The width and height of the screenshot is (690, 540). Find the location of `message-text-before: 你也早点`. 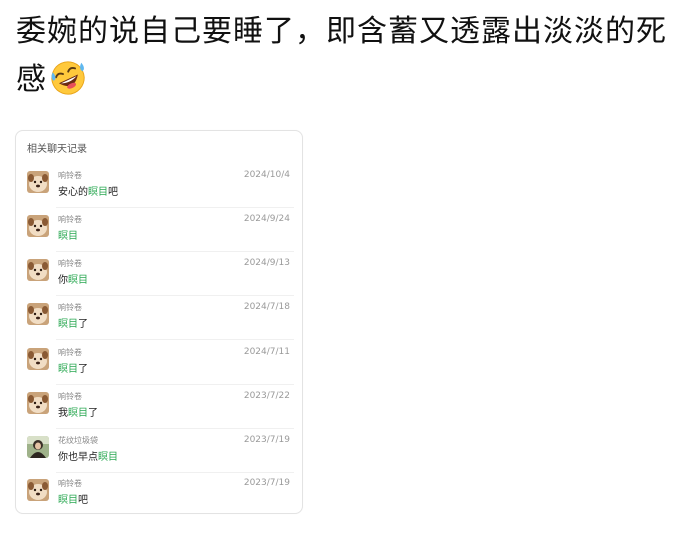

message-text-before: 你也早点 is located at coordinates (78, 457).